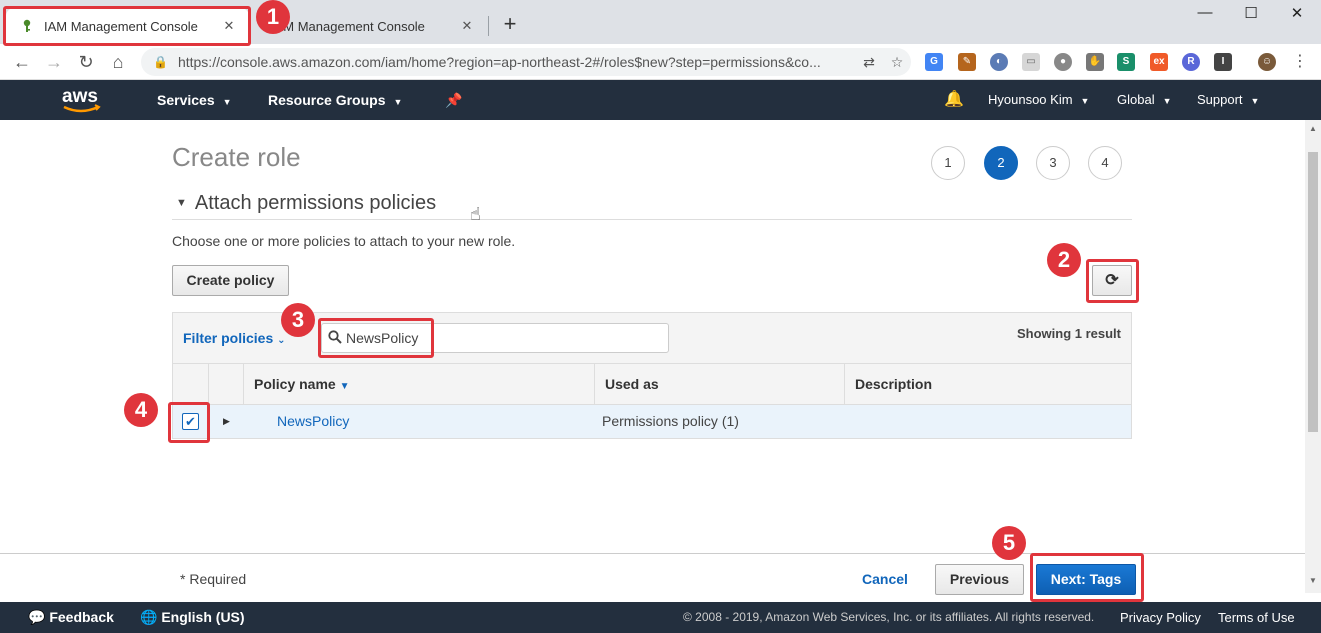  What do you see at coordinates (225, 384) in the screenshot?
I see `expand-column-header` at bounding box center [225, 384].